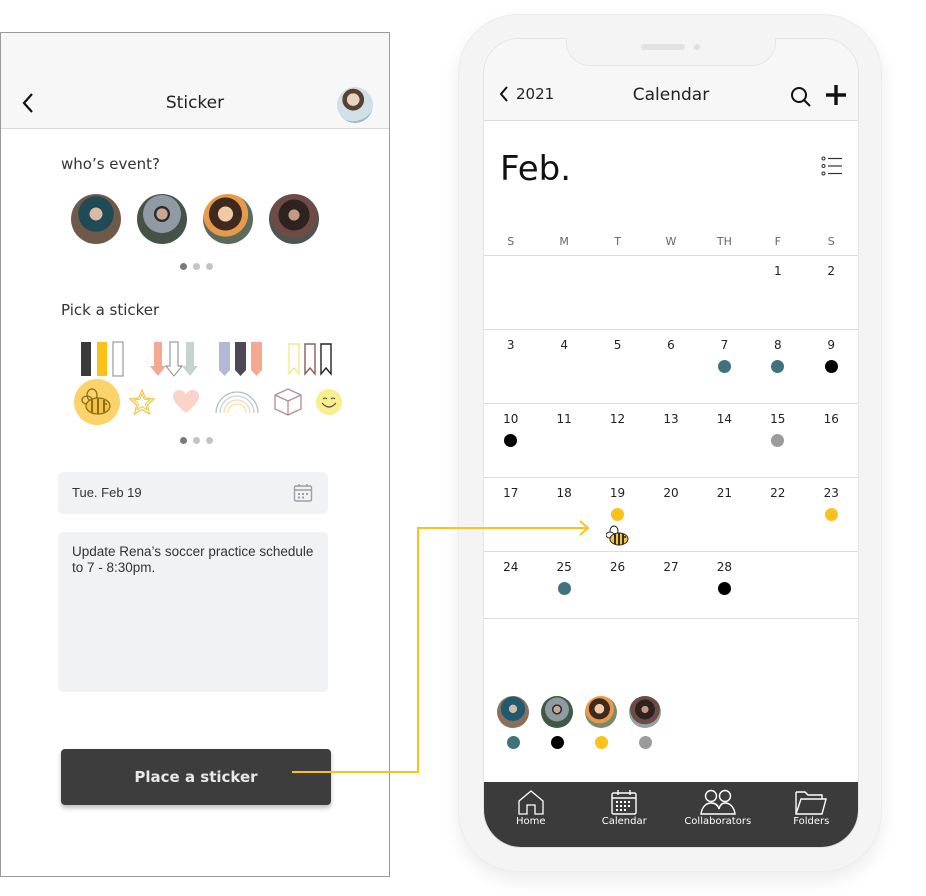  Describe the element at coordinates (563, 440) in the screenshot. I see `day-cell: 11` at that location.